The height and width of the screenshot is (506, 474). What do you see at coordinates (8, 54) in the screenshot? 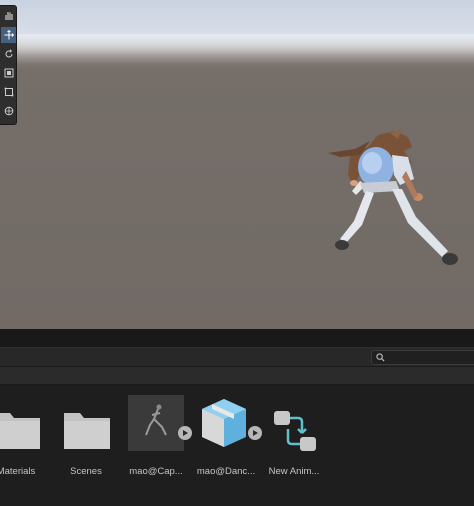
I see `rotate-tool-icon` at bounding box center [8, 54].